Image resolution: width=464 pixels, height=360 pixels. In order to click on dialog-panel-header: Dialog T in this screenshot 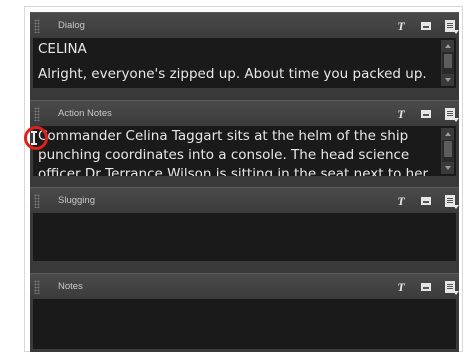, I will do `click(244, 25)`.